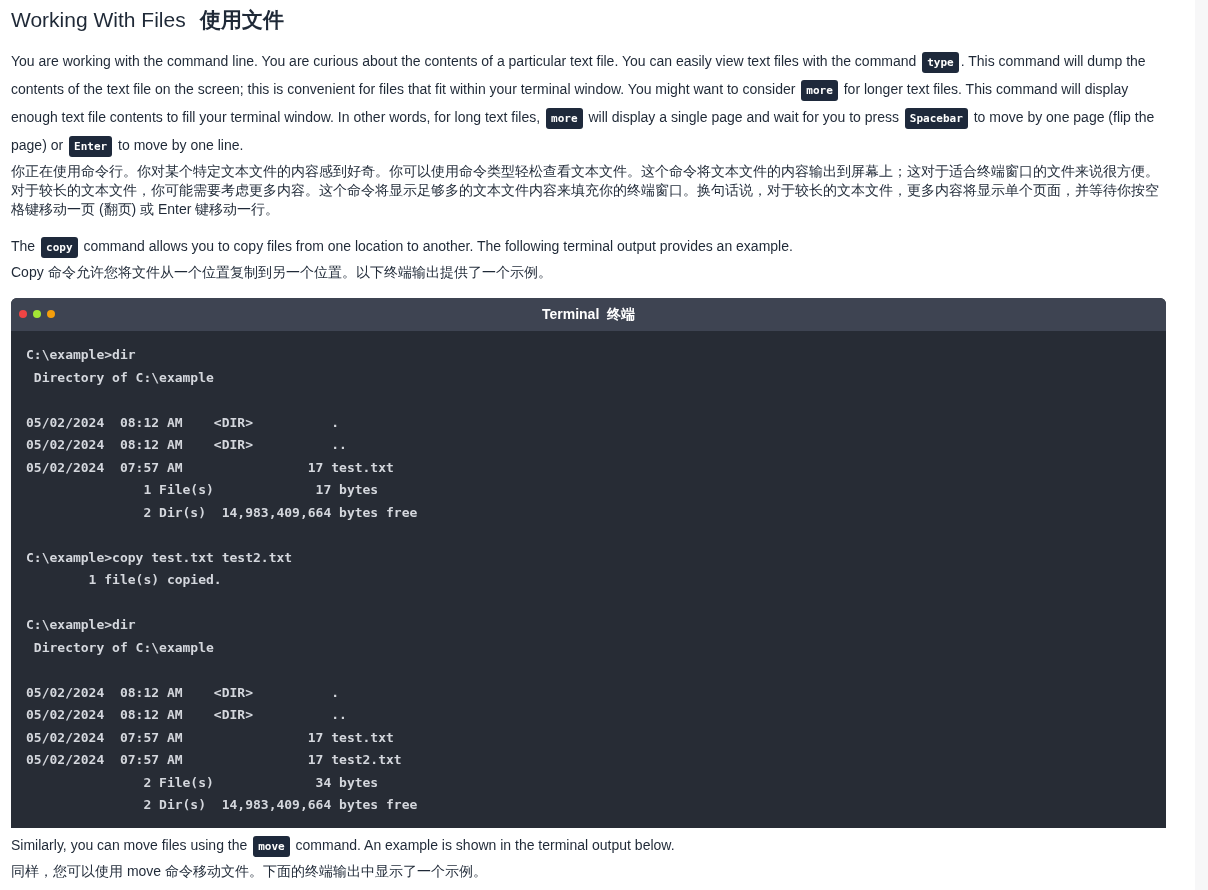  Describe the element at coordinates (260, 490) in the screenshot. I see `terminal-line: 1 File(s) 17 bytes` at that location.